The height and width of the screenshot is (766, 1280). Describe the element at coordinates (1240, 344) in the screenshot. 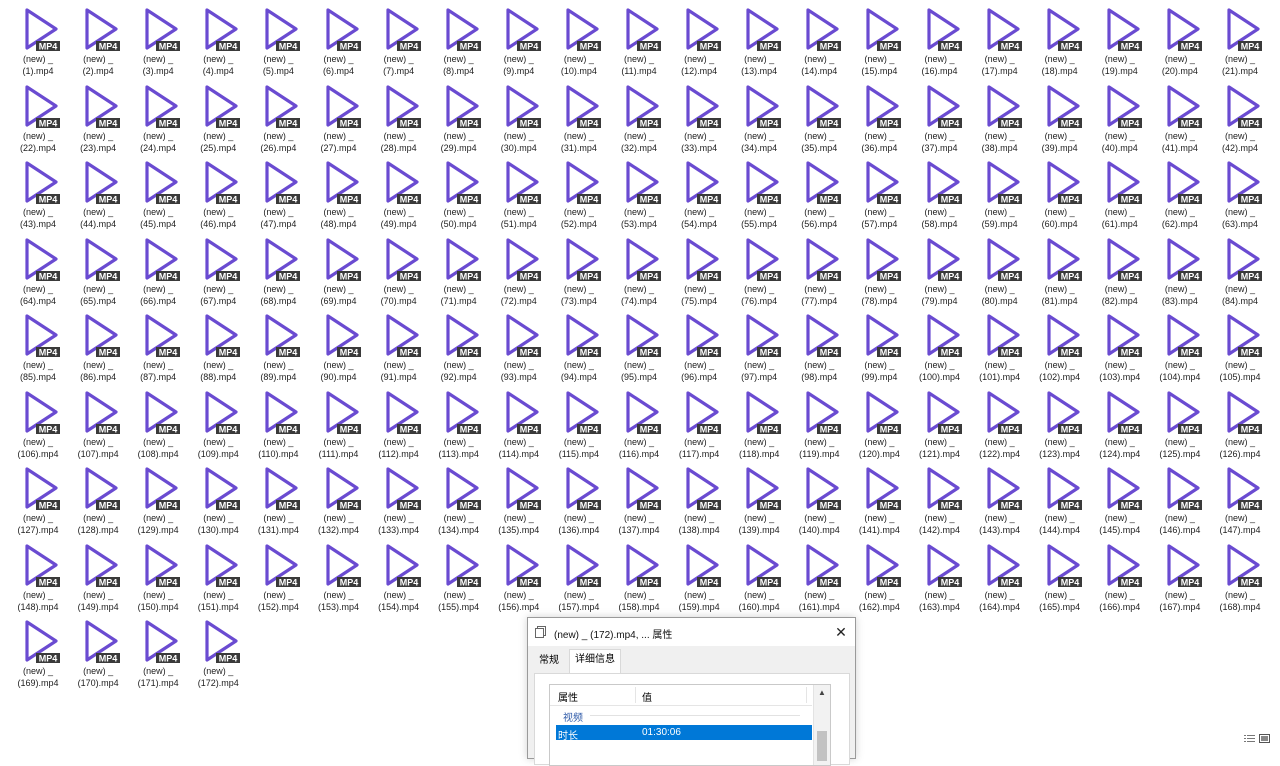

I see `file-item: MP4 (new) _ (105).mp4` at that location.